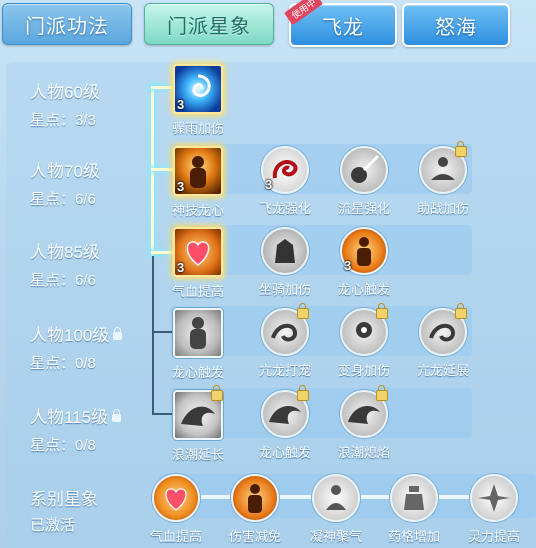 This screenshot has width=536, height=548. Describe the element at coordinates (64, 499) in the screenshot. I see `series-title: 系别星象` at that location.